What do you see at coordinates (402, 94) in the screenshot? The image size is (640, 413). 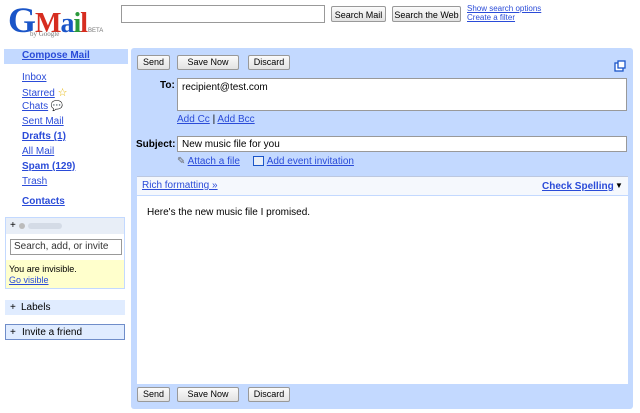 I see `to-field: recipient@test.com` at bounding box center [402, 94].